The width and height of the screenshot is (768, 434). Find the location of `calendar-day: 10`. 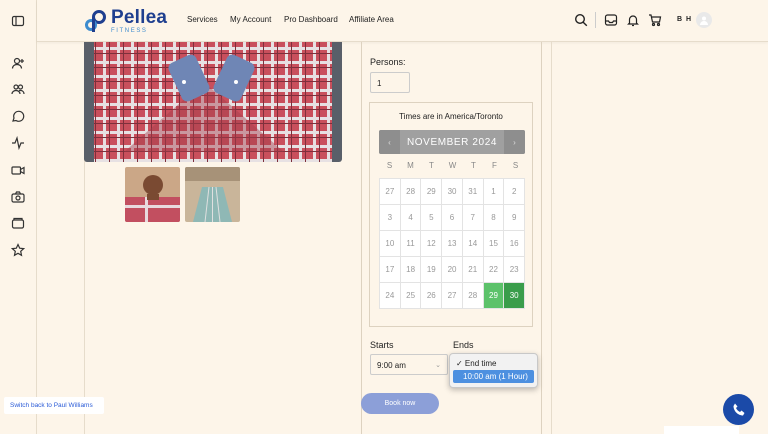

calendar-day: 10 is located at coordinates (390, 244).